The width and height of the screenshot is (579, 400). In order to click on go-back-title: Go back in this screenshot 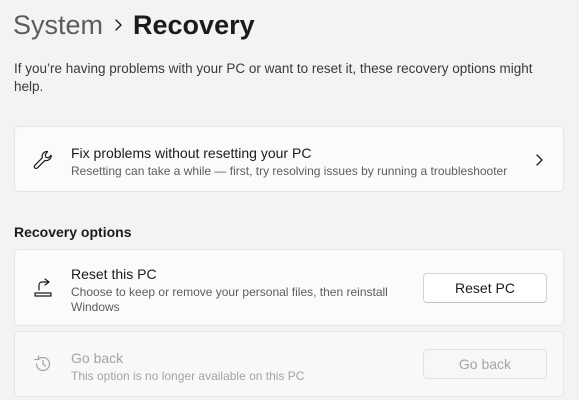, I will do `click(97, 358)`.